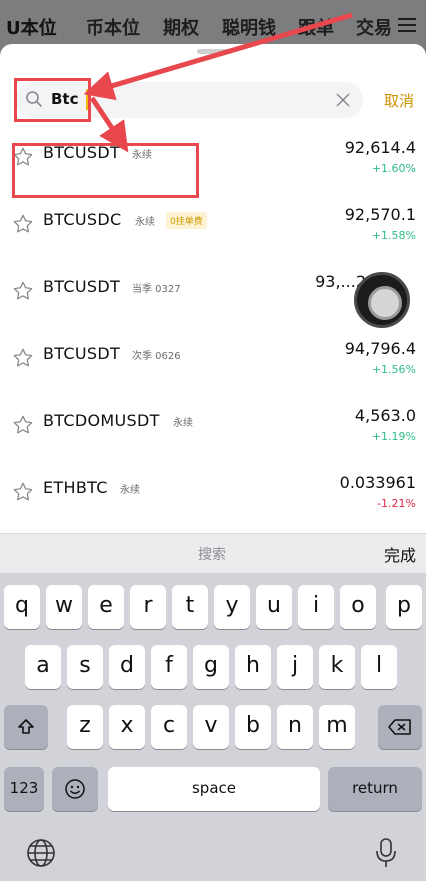  What do you see at coordinates (249, 28) in the screenshot?
I see `tab-smart-money: 聪明钱` at bounding box center [249, 28].